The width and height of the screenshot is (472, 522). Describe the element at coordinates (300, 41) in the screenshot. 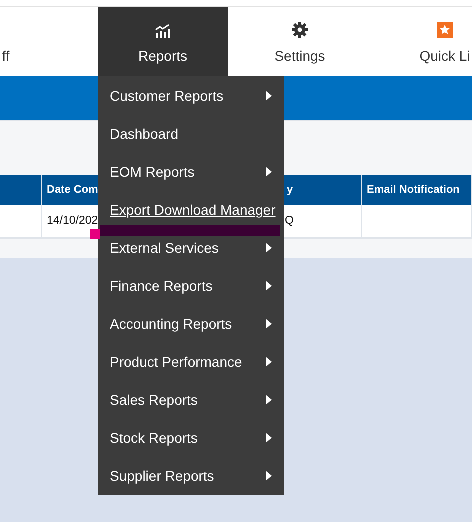

I see `nav-tab: Settings` at that location.